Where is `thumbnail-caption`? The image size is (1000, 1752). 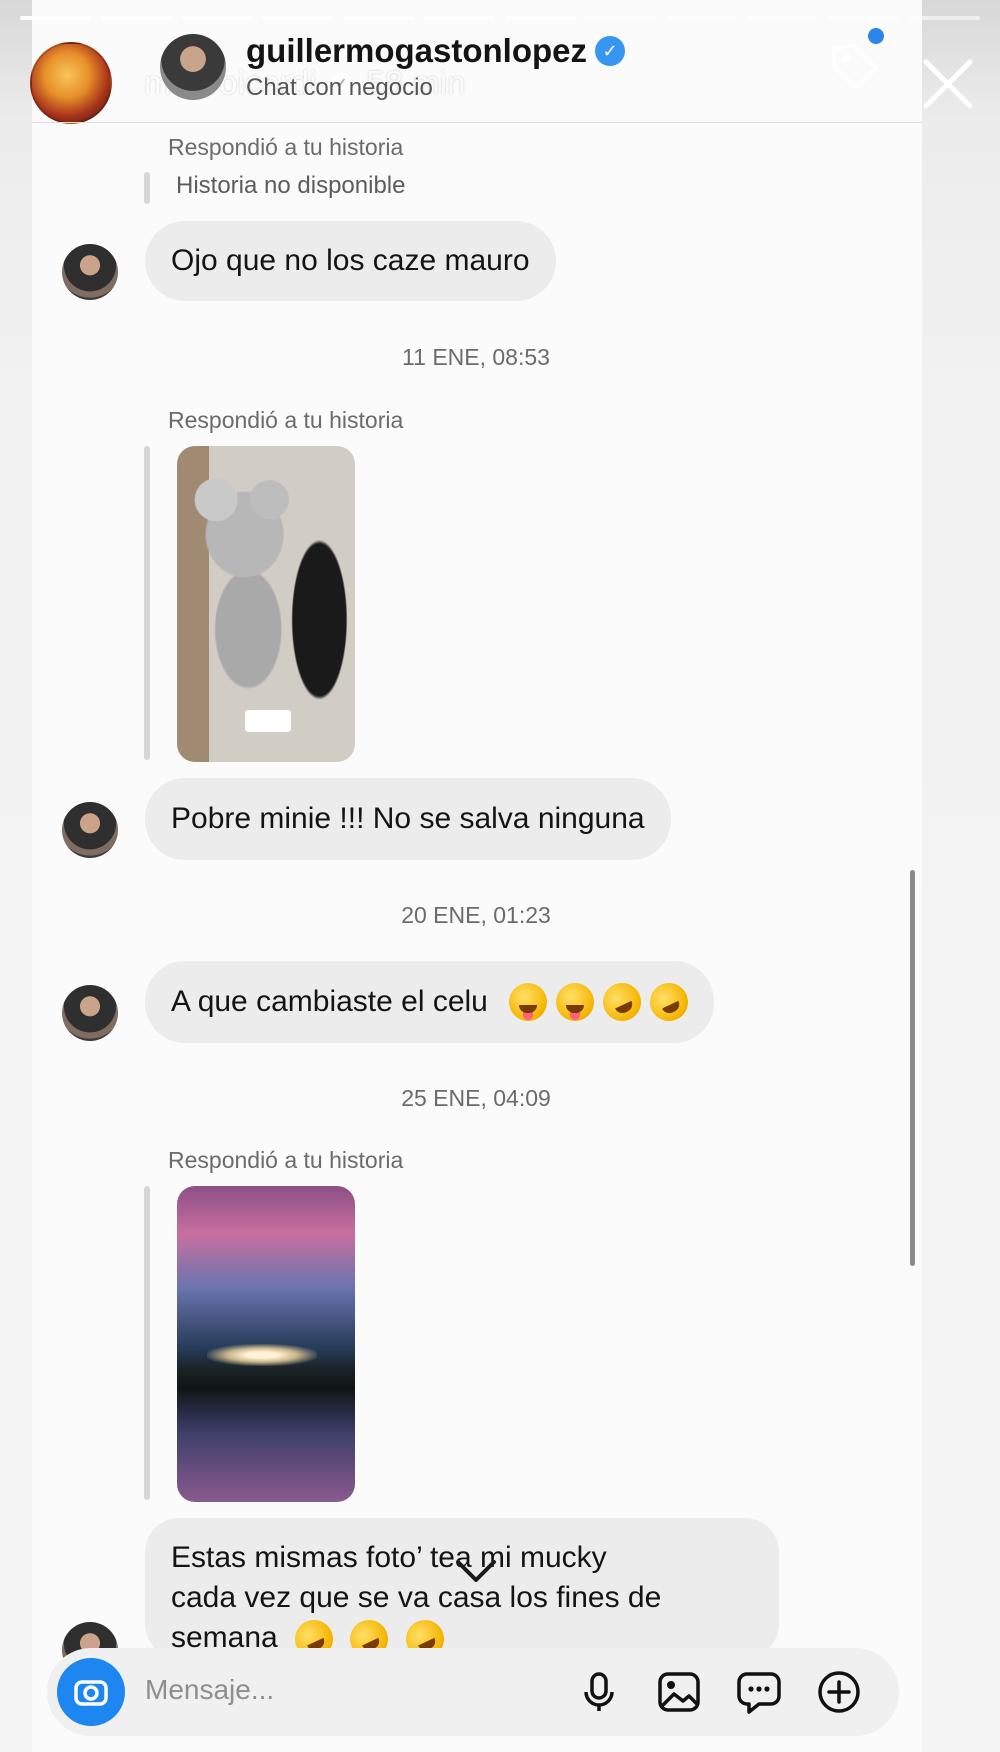
thumbnail-caption is located at coordinates (268, 721).